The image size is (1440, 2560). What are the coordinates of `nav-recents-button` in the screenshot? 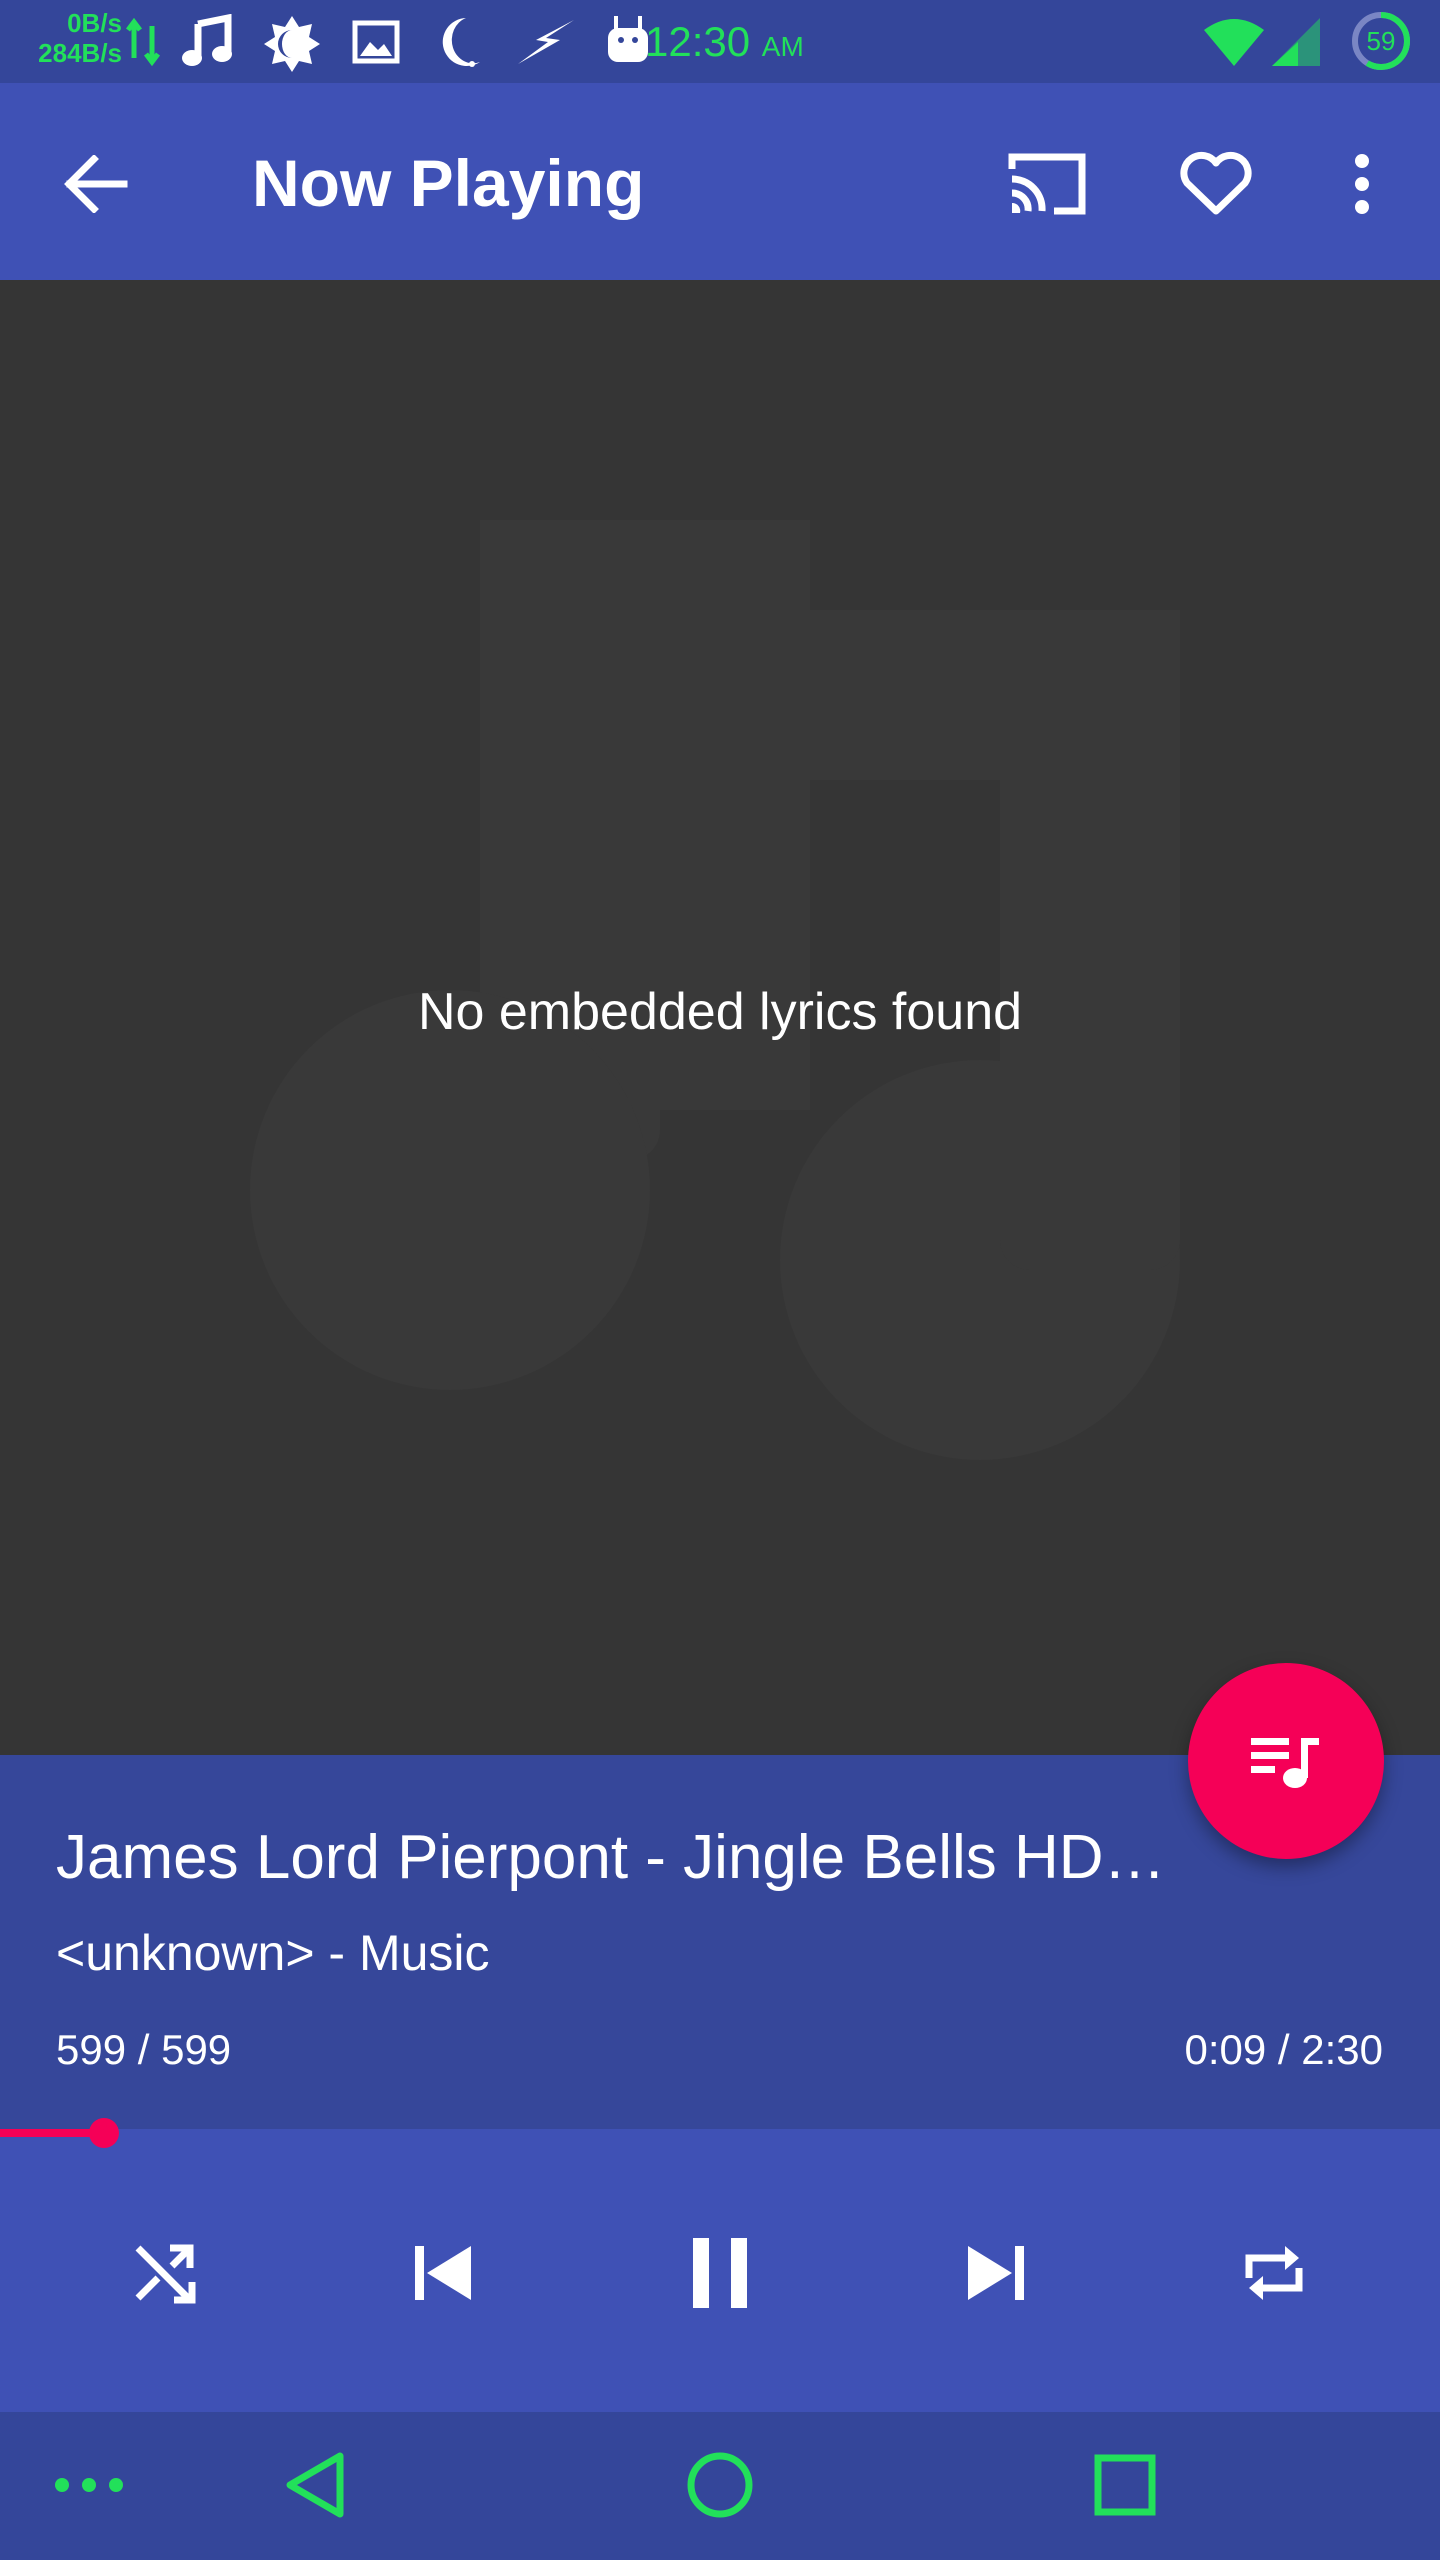 It's located at (1125, 2485).